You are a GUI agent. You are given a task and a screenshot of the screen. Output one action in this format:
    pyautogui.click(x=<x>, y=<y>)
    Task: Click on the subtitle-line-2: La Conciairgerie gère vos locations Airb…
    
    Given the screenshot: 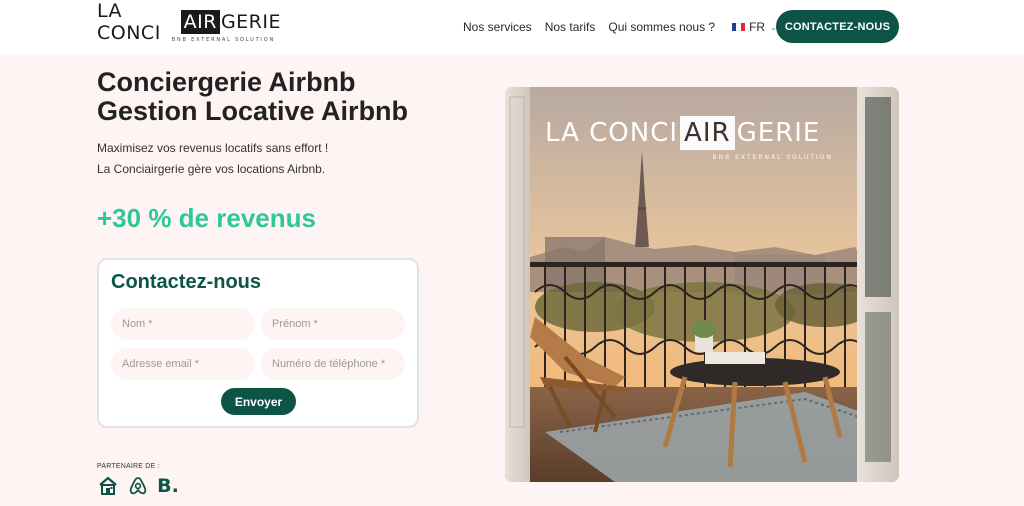 What is the action you would take?
    pyautogui.click(x=211, y=169)
    